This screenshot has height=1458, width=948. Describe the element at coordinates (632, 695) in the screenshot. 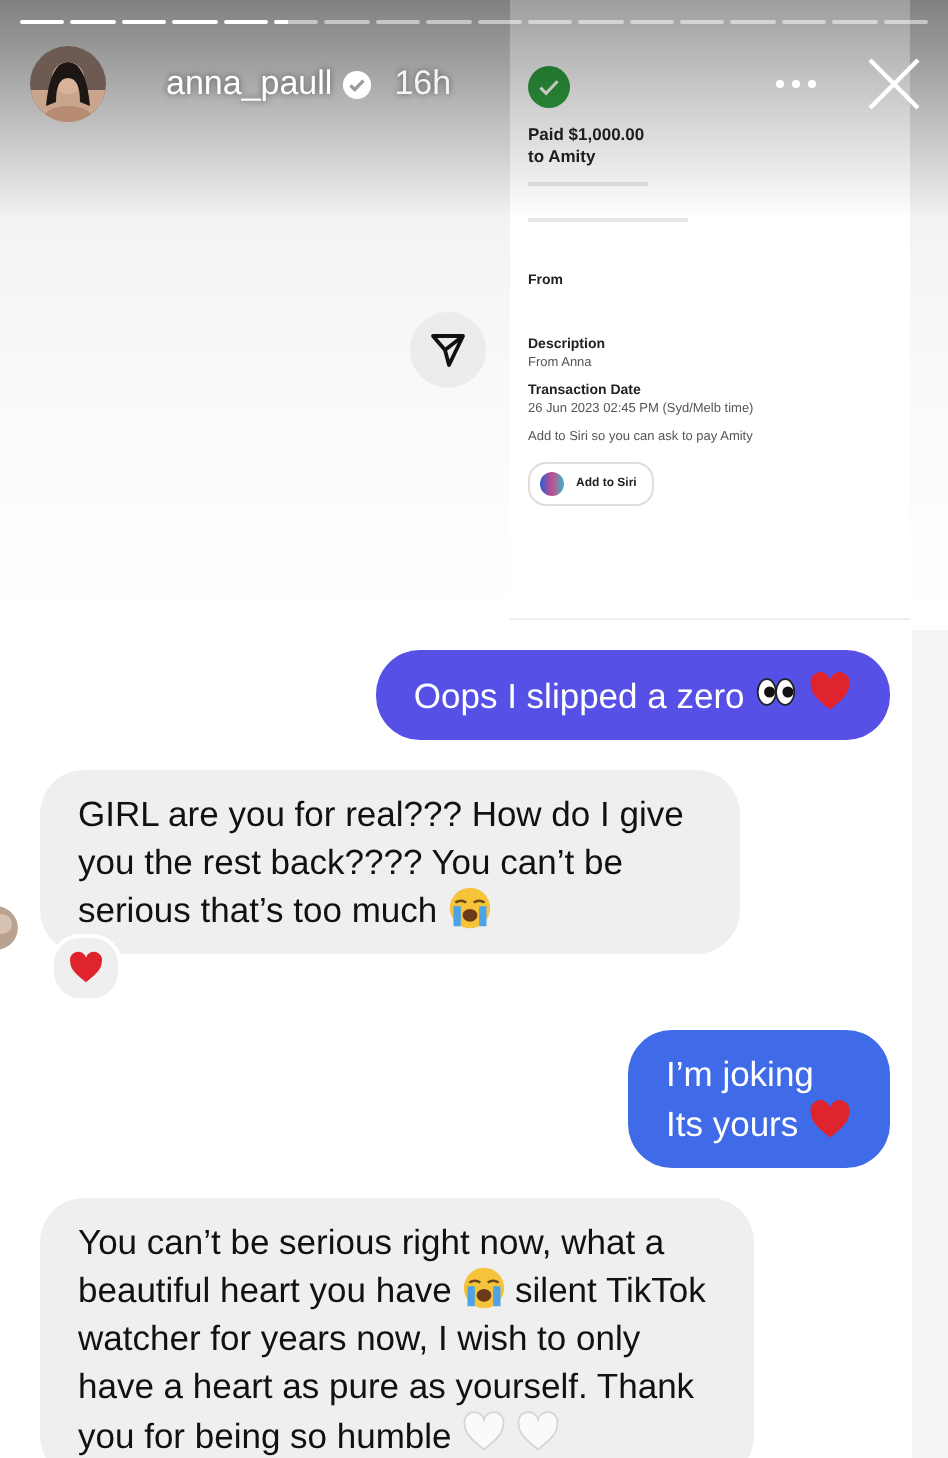

I see `message-text: Oops I slipped a zero` at that location.